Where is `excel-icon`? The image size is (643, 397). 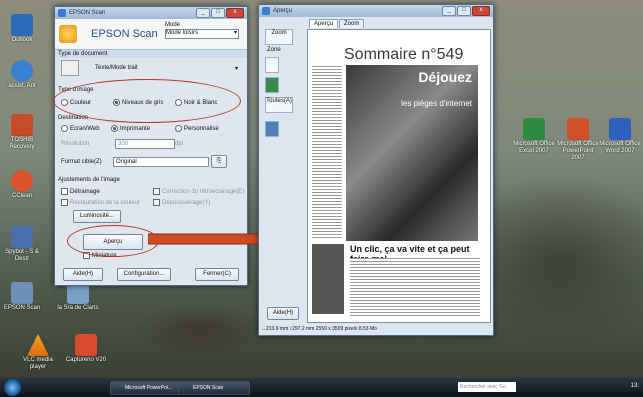 excel-icon is located at coordinates (534, 129).